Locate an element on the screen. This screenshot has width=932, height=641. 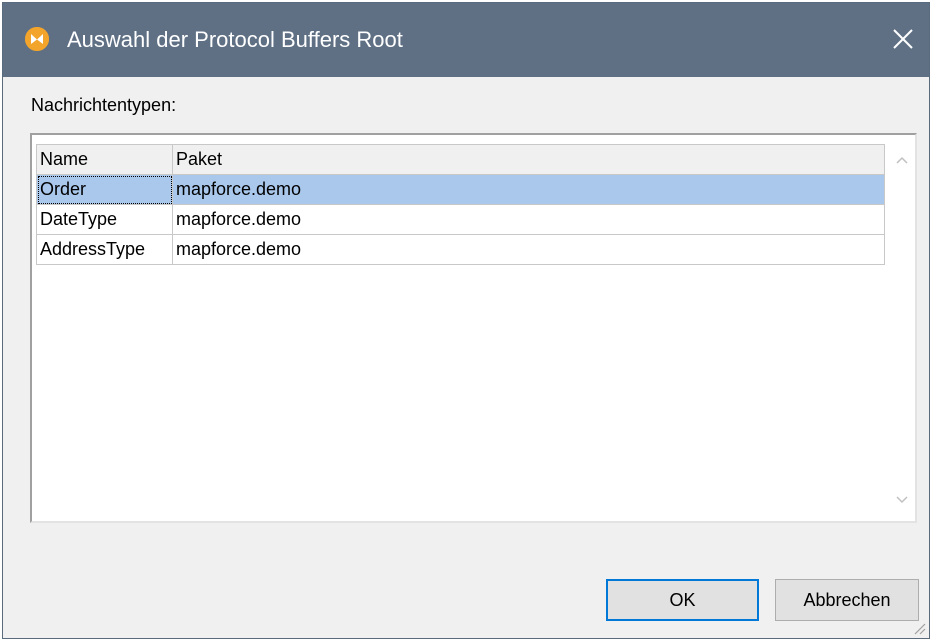
window-title: Auswahl der Protocol Buffers Root is located at coordinates (235, 39).